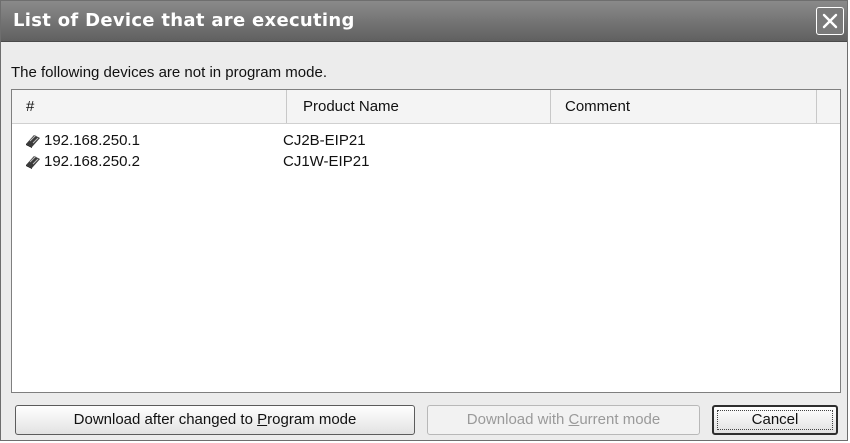  Describe the element at coordinates (92, 140) in the screenshot. I see `device-address: 192.168.250.1` at that location.